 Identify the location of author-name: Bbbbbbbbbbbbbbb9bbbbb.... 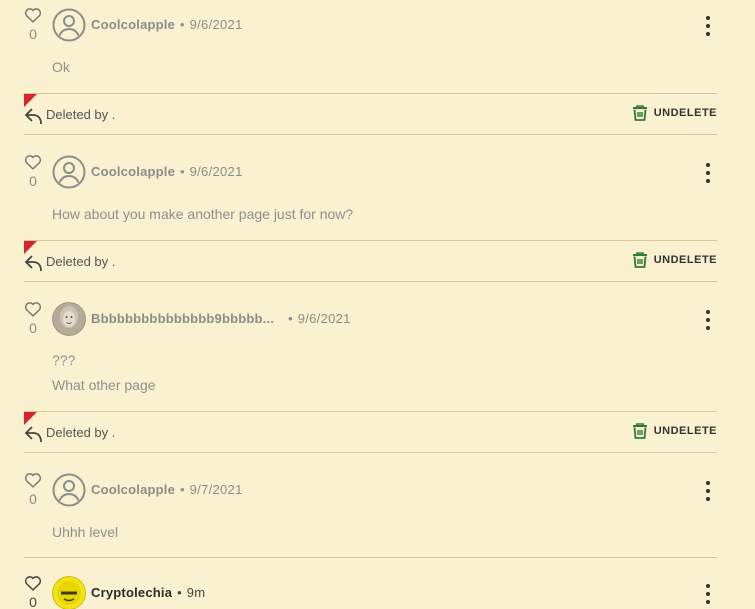
(182, 318).